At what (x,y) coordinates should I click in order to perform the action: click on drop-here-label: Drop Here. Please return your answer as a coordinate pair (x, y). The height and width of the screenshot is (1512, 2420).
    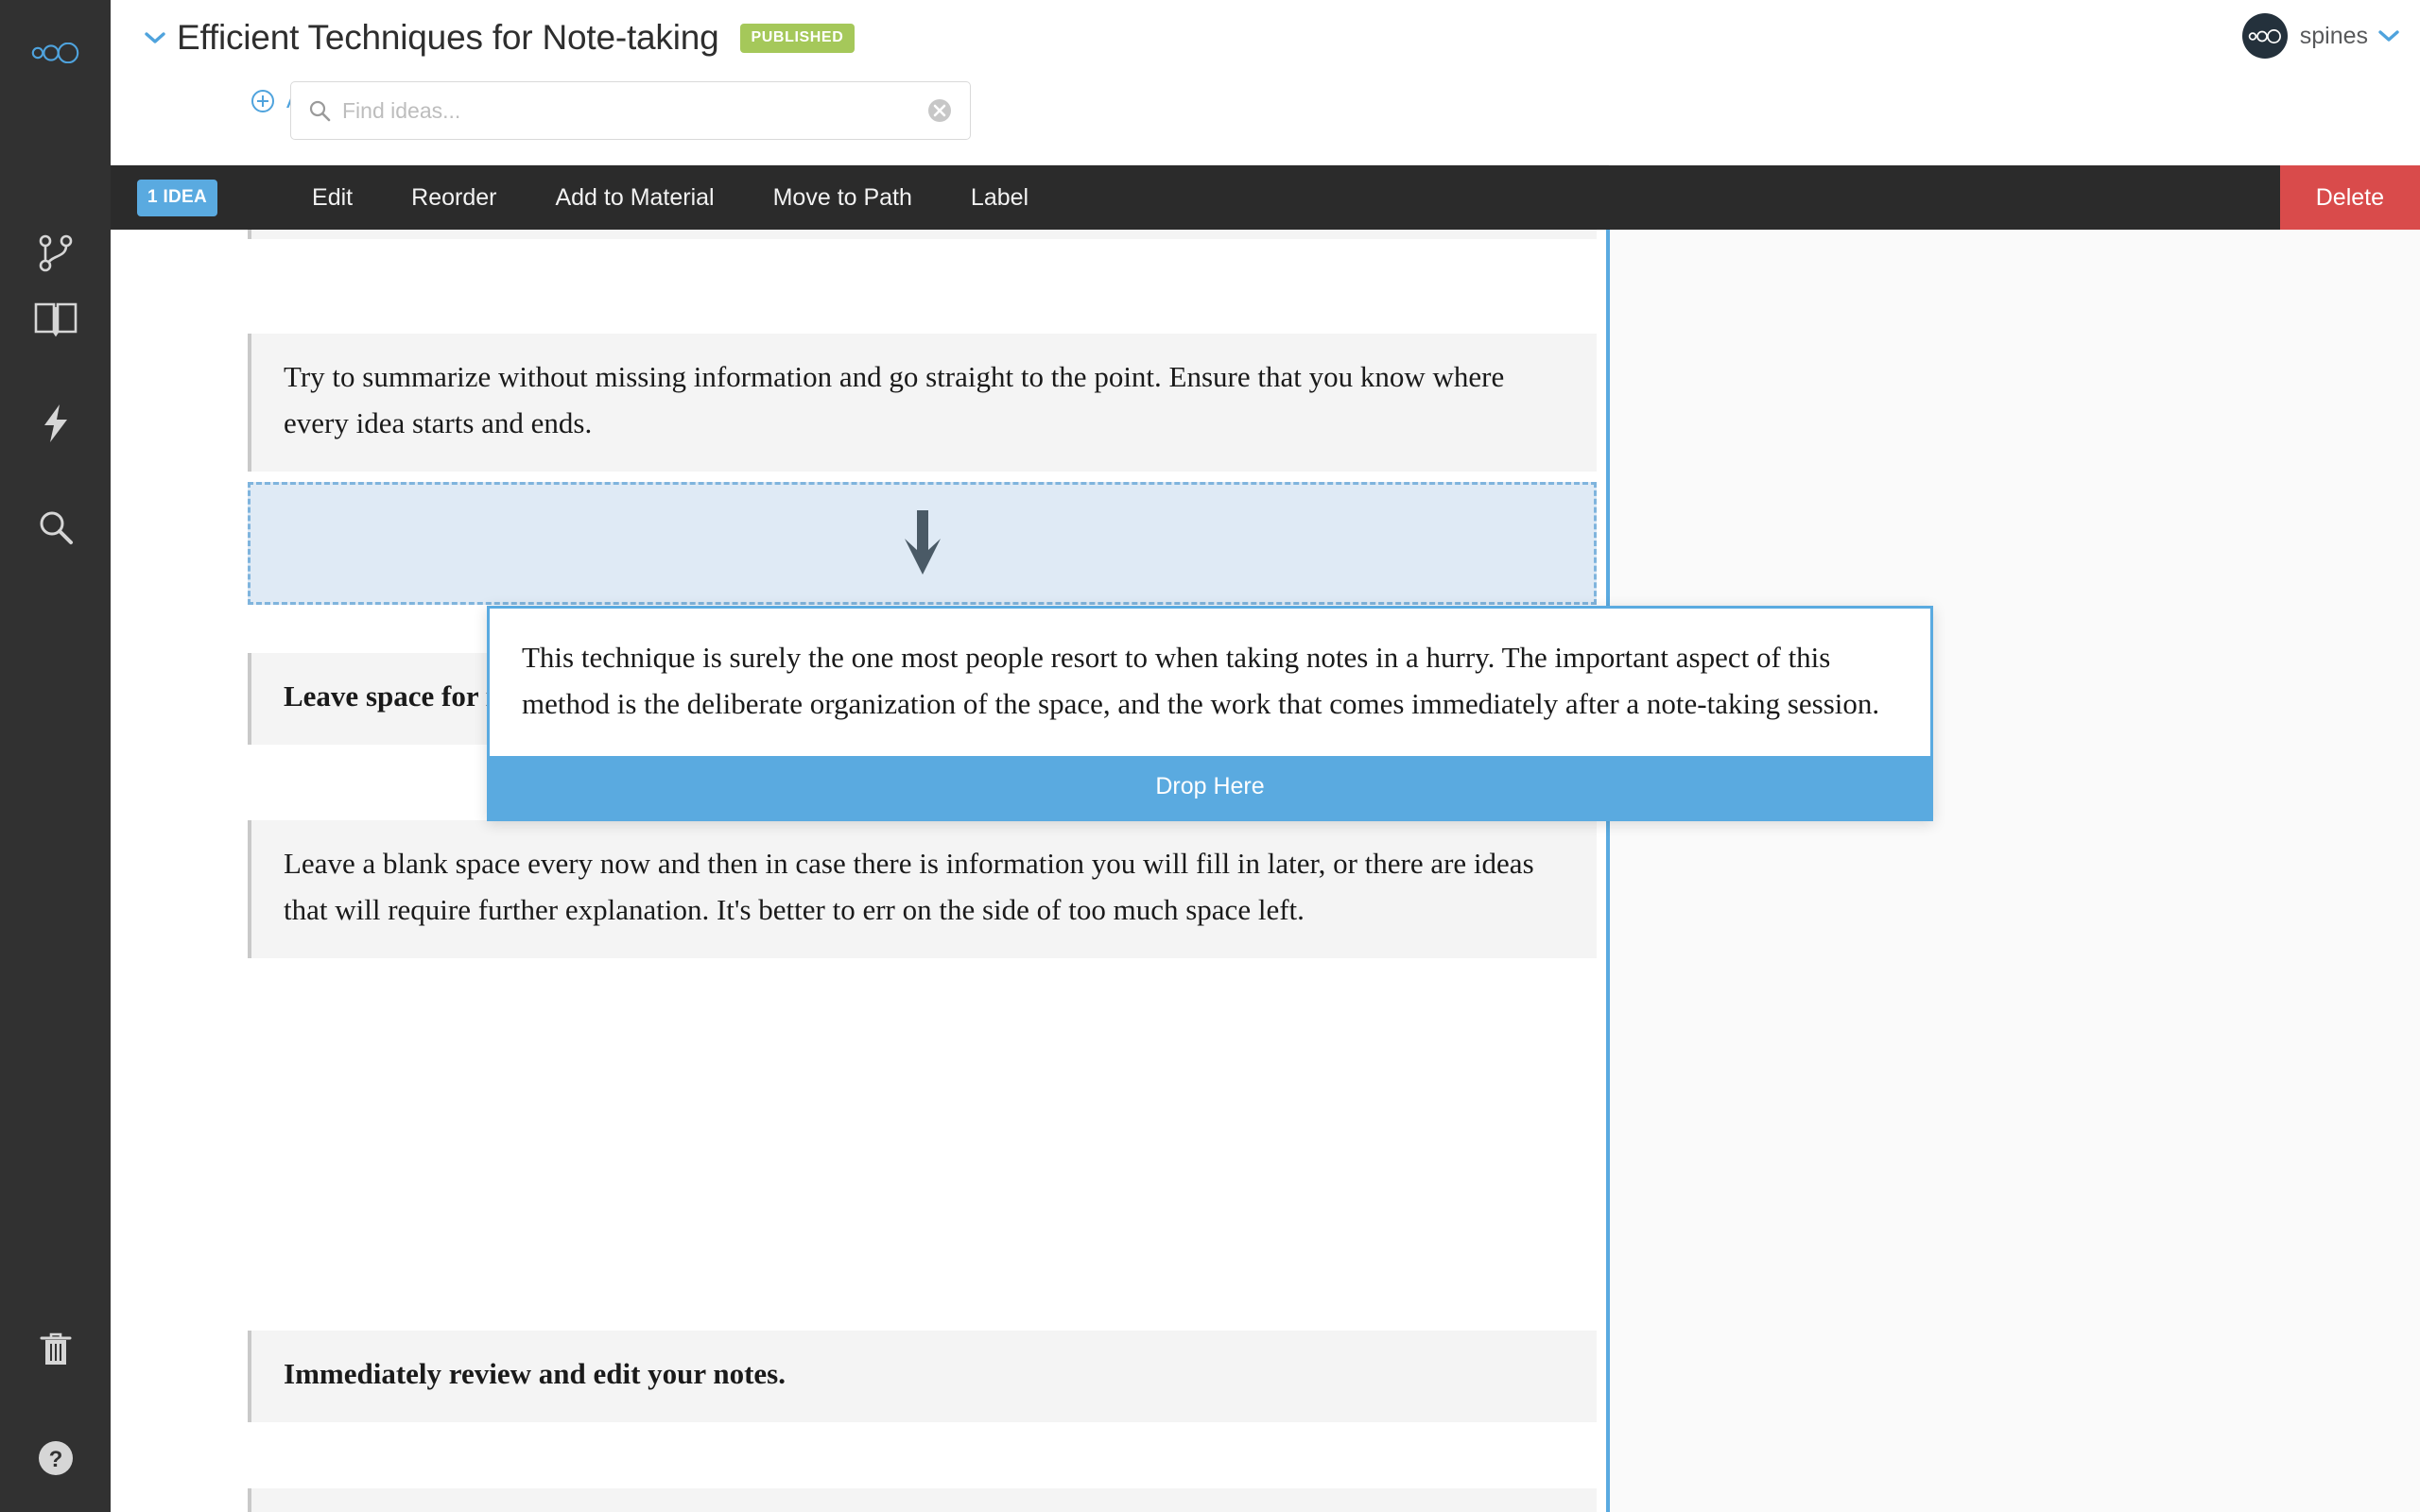
    Looking at the image, I should click on (1210, 786).